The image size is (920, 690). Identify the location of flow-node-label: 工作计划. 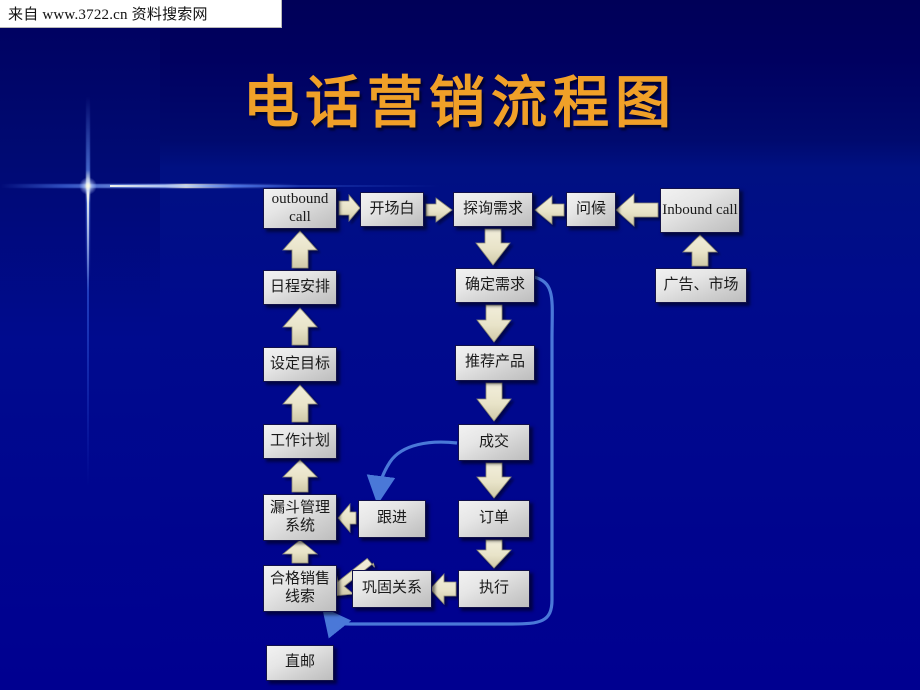
(299, 440).